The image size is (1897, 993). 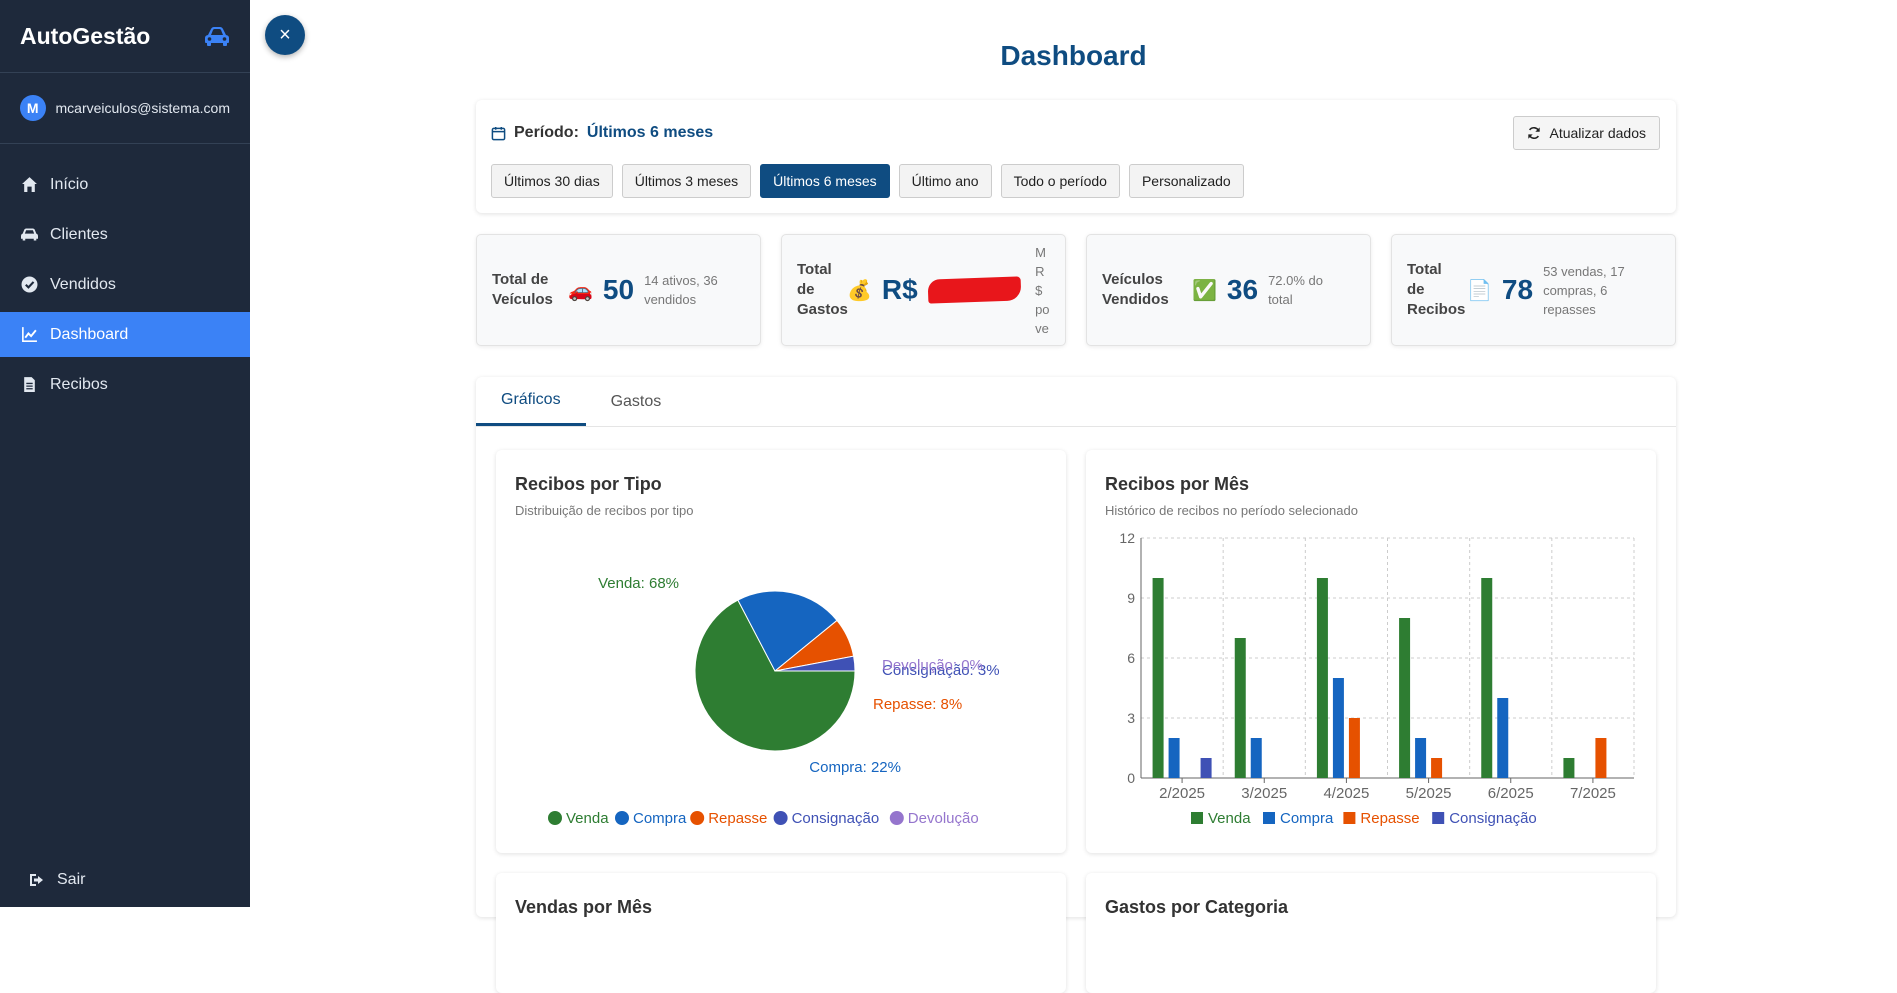 What do you see at coordinates (1131, 658) in the screenshot?
I see `y-tick-label: 6` at bounding box center [1131, 658].